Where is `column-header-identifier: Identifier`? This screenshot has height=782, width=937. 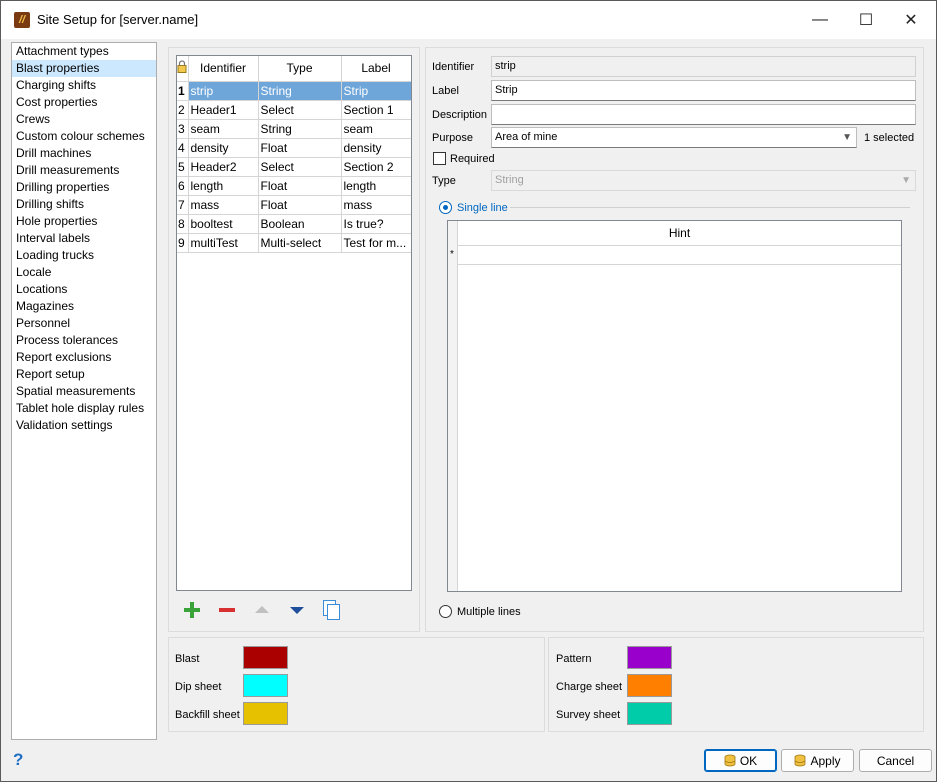 column-header-identifier: Identifier is located at coordinates (223, 69).